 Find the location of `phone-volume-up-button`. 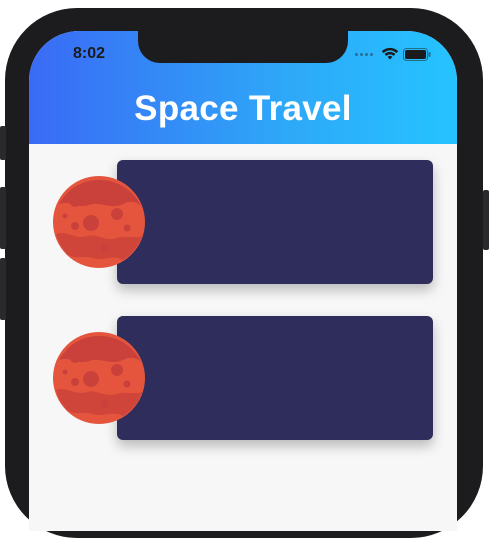

phone-volume-up-button is located at coordinates (3, 218).